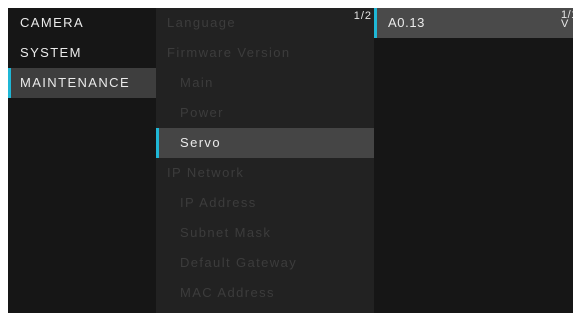 The height and width of the screenshot is (313, 573). Describe the element at coordinates (202, 22) in the screenshot. I see `submenu-label: Language` at that location.